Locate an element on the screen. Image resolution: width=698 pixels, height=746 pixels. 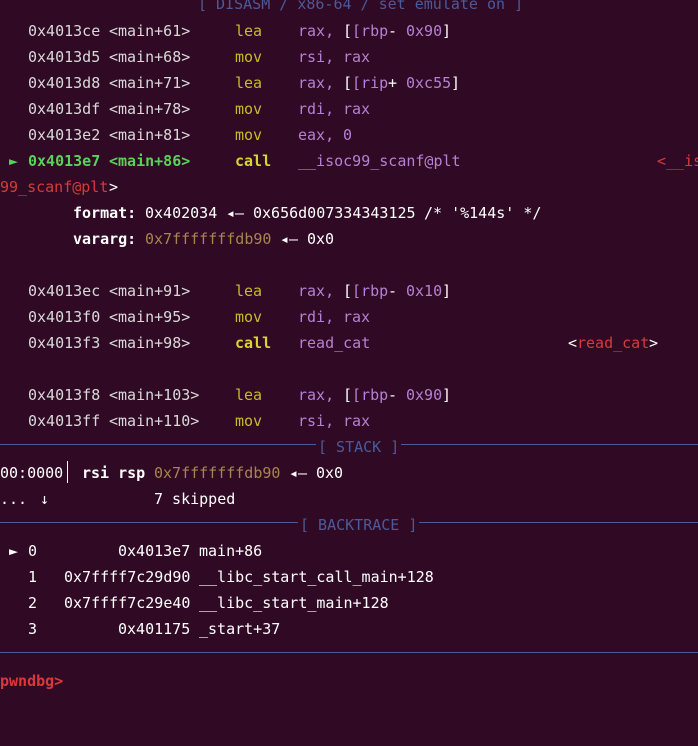
frame-index: 0 is located at coordinates (33, 551).